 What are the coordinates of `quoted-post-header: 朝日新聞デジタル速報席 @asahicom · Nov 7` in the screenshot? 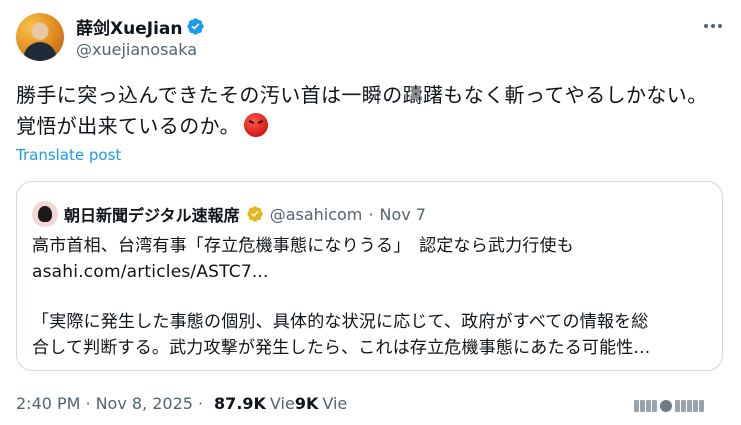 It's located at (229, 214).